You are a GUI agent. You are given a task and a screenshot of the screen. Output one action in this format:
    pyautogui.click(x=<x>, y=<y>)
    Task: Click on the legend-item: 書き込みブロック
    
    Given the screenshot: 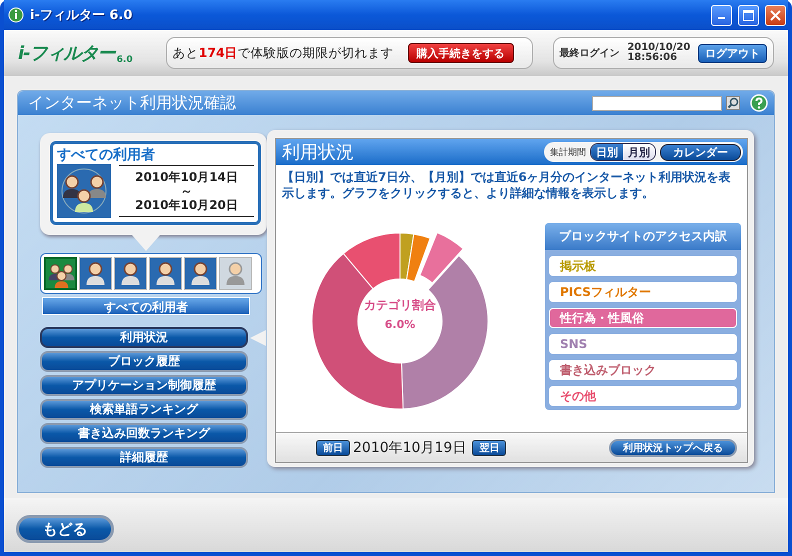 What is the action you would take?
    pyautogui.click(x=643, y=370)
    